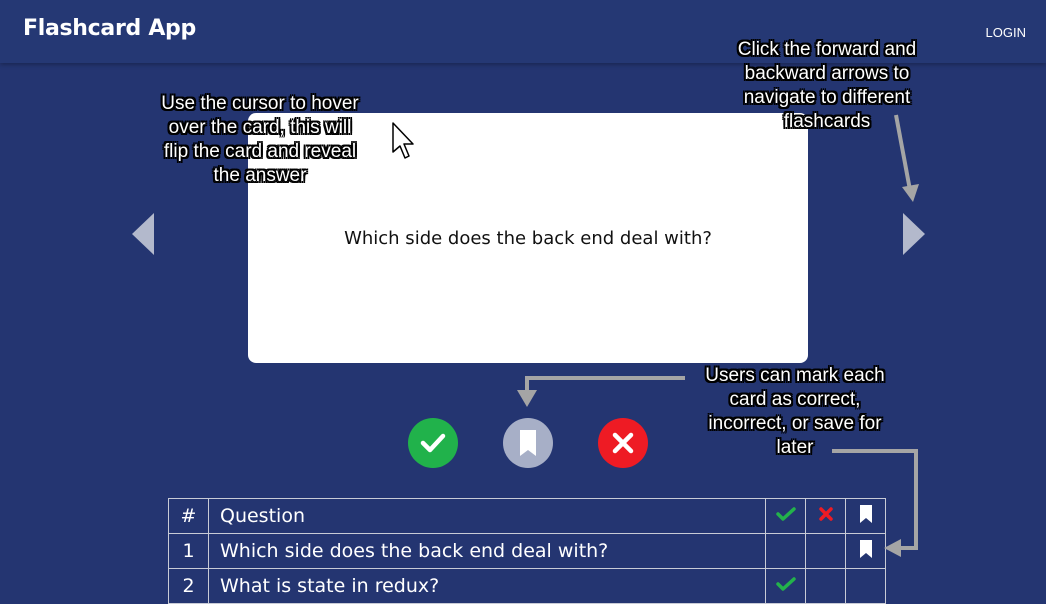 The image size is (1046, 604). What do you see at coordinates (487, 586) in the screenshot?
I see `row-question: What is state in redux?` at bounding box center [487, 586].